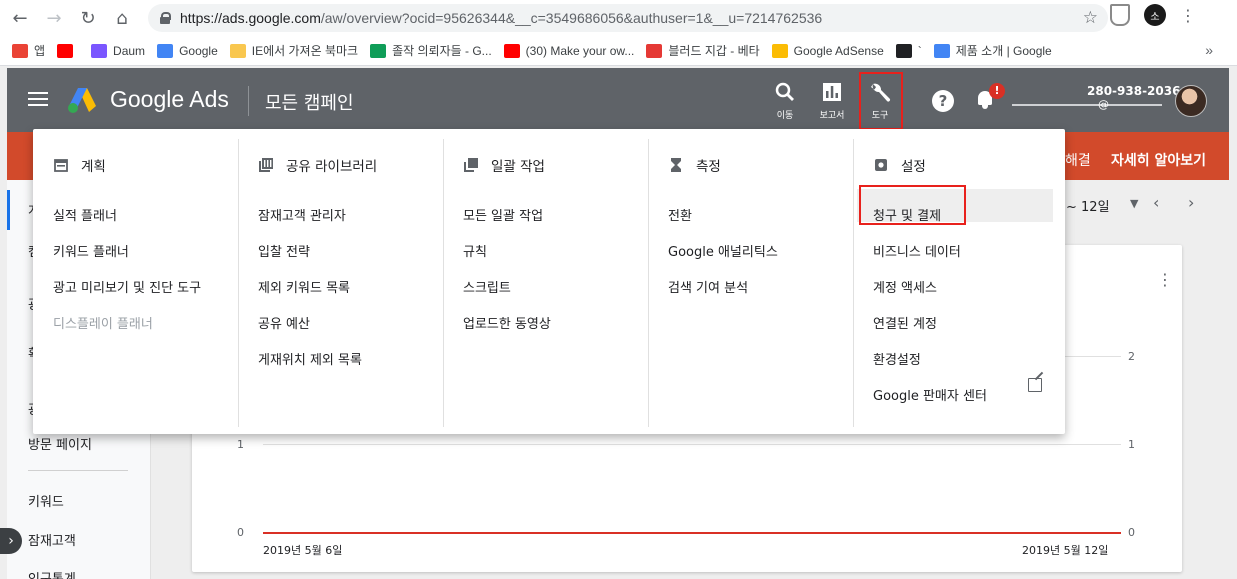  Describe the element at coordinates (304, 286) in the screenshot. I see `menu-item: 제외 키워드 목록` at that location.